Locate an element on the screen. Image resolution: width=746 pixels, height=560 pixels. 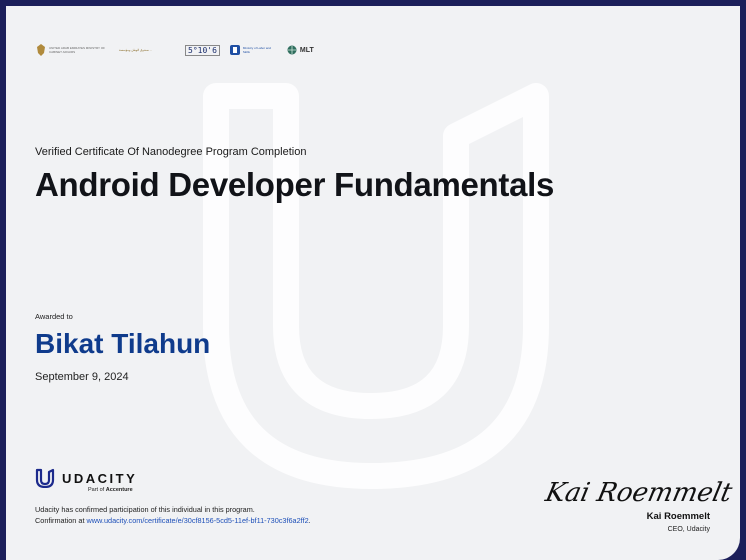
labor-logo: Ministry of Labor and Skills is located at coordinates (253, 50).